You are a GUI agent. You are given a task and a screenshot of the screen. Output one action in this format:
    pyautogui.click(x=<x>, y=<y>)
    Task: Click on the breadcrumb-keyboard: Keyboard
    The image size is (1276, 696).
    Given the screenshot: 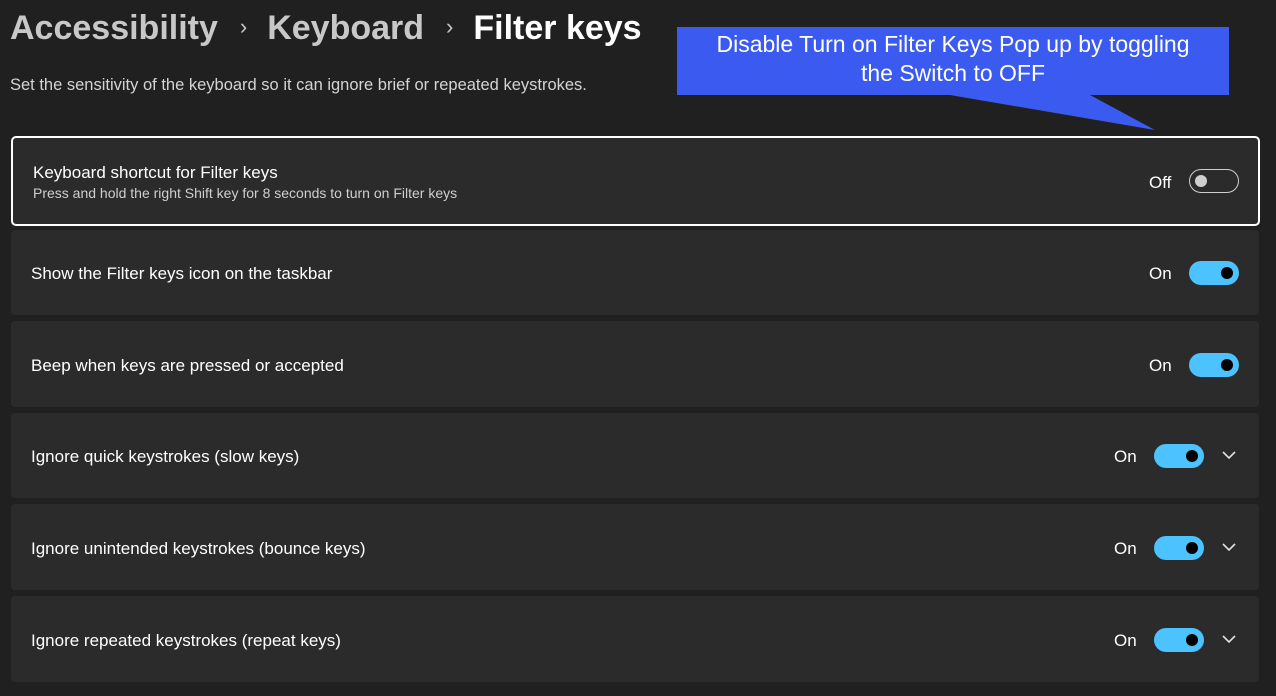 What is the action you would take?
    pyautogui.click(x=345, y=28)
    